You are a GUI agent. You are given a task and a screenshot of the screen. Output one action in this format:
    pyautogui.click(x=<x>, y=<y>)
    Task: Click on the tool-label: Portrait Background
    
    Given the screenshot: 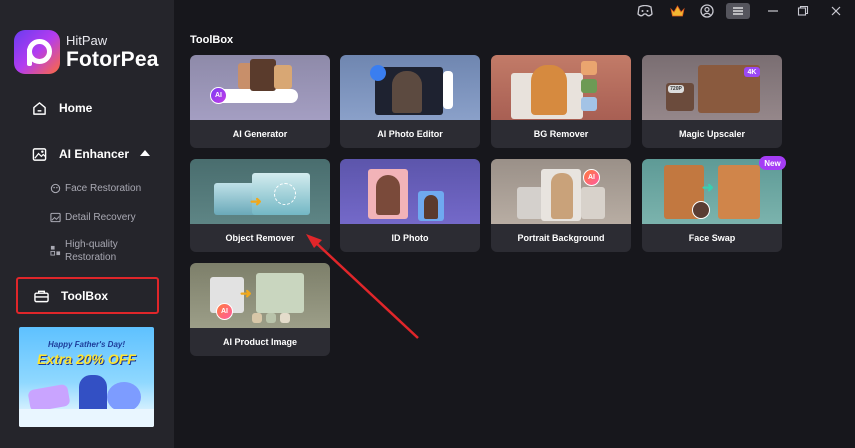 What is the action you would take?
    pyautogui.click(x=561, y=238)
    